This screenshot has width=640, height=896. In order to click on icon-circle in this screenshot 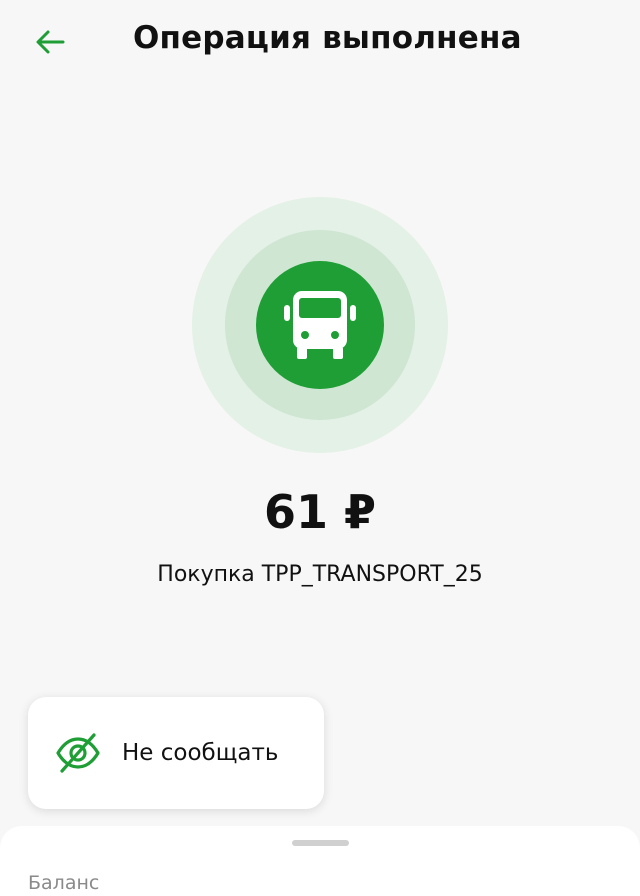, I will do `click(320, 325)`.